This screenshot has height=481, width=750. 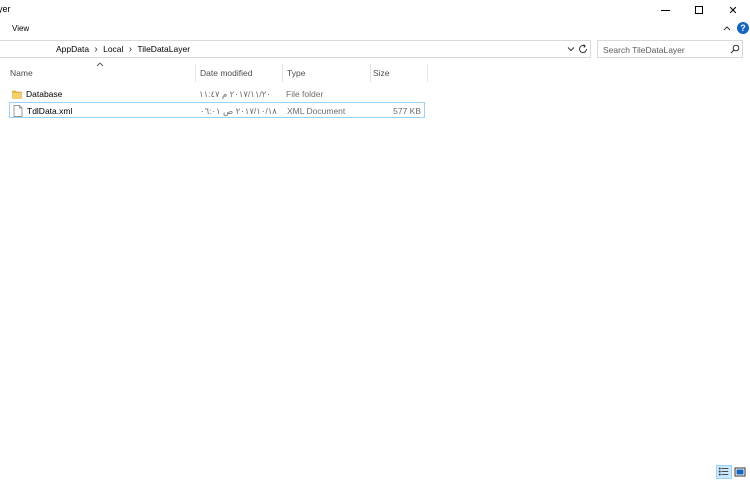 I want to click on details-view-icon, so click(x=723, y=471).